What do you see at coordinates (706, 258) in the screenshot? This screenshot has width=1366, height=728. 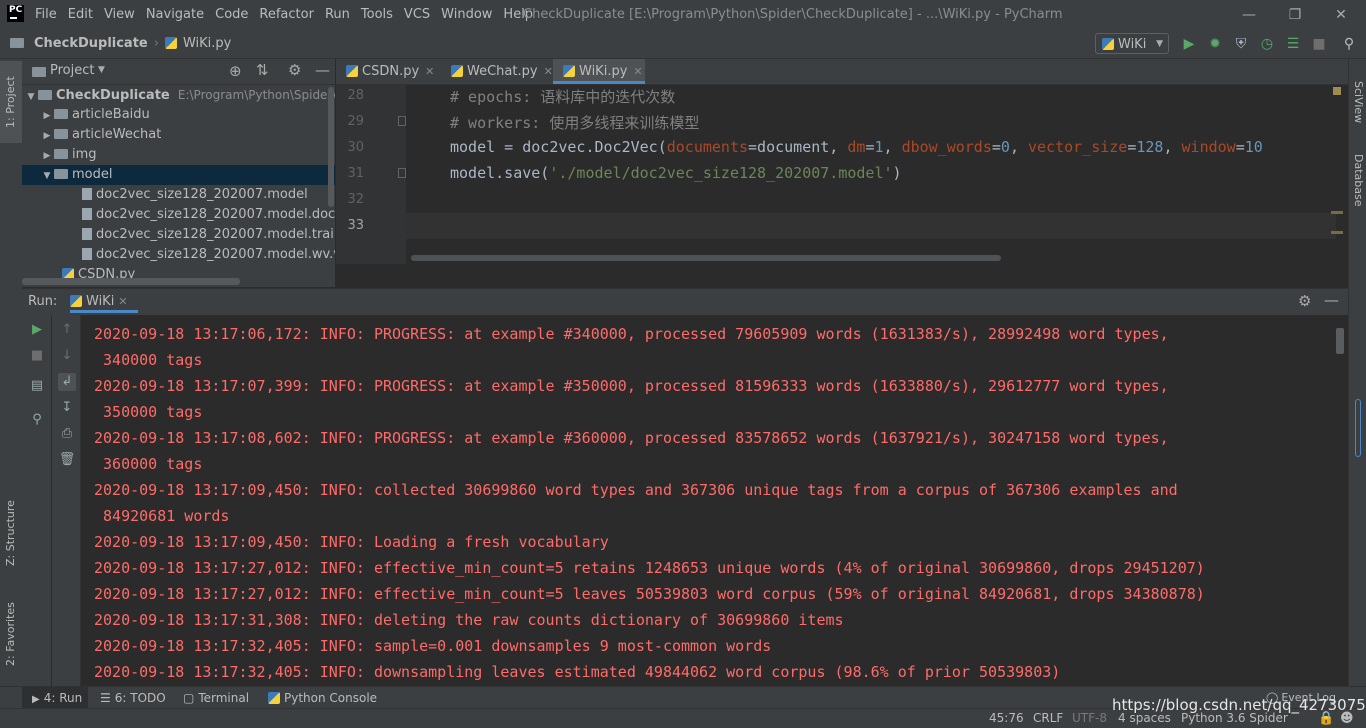 I see `editor-hscrollbar` at bounding box center [706, 258].